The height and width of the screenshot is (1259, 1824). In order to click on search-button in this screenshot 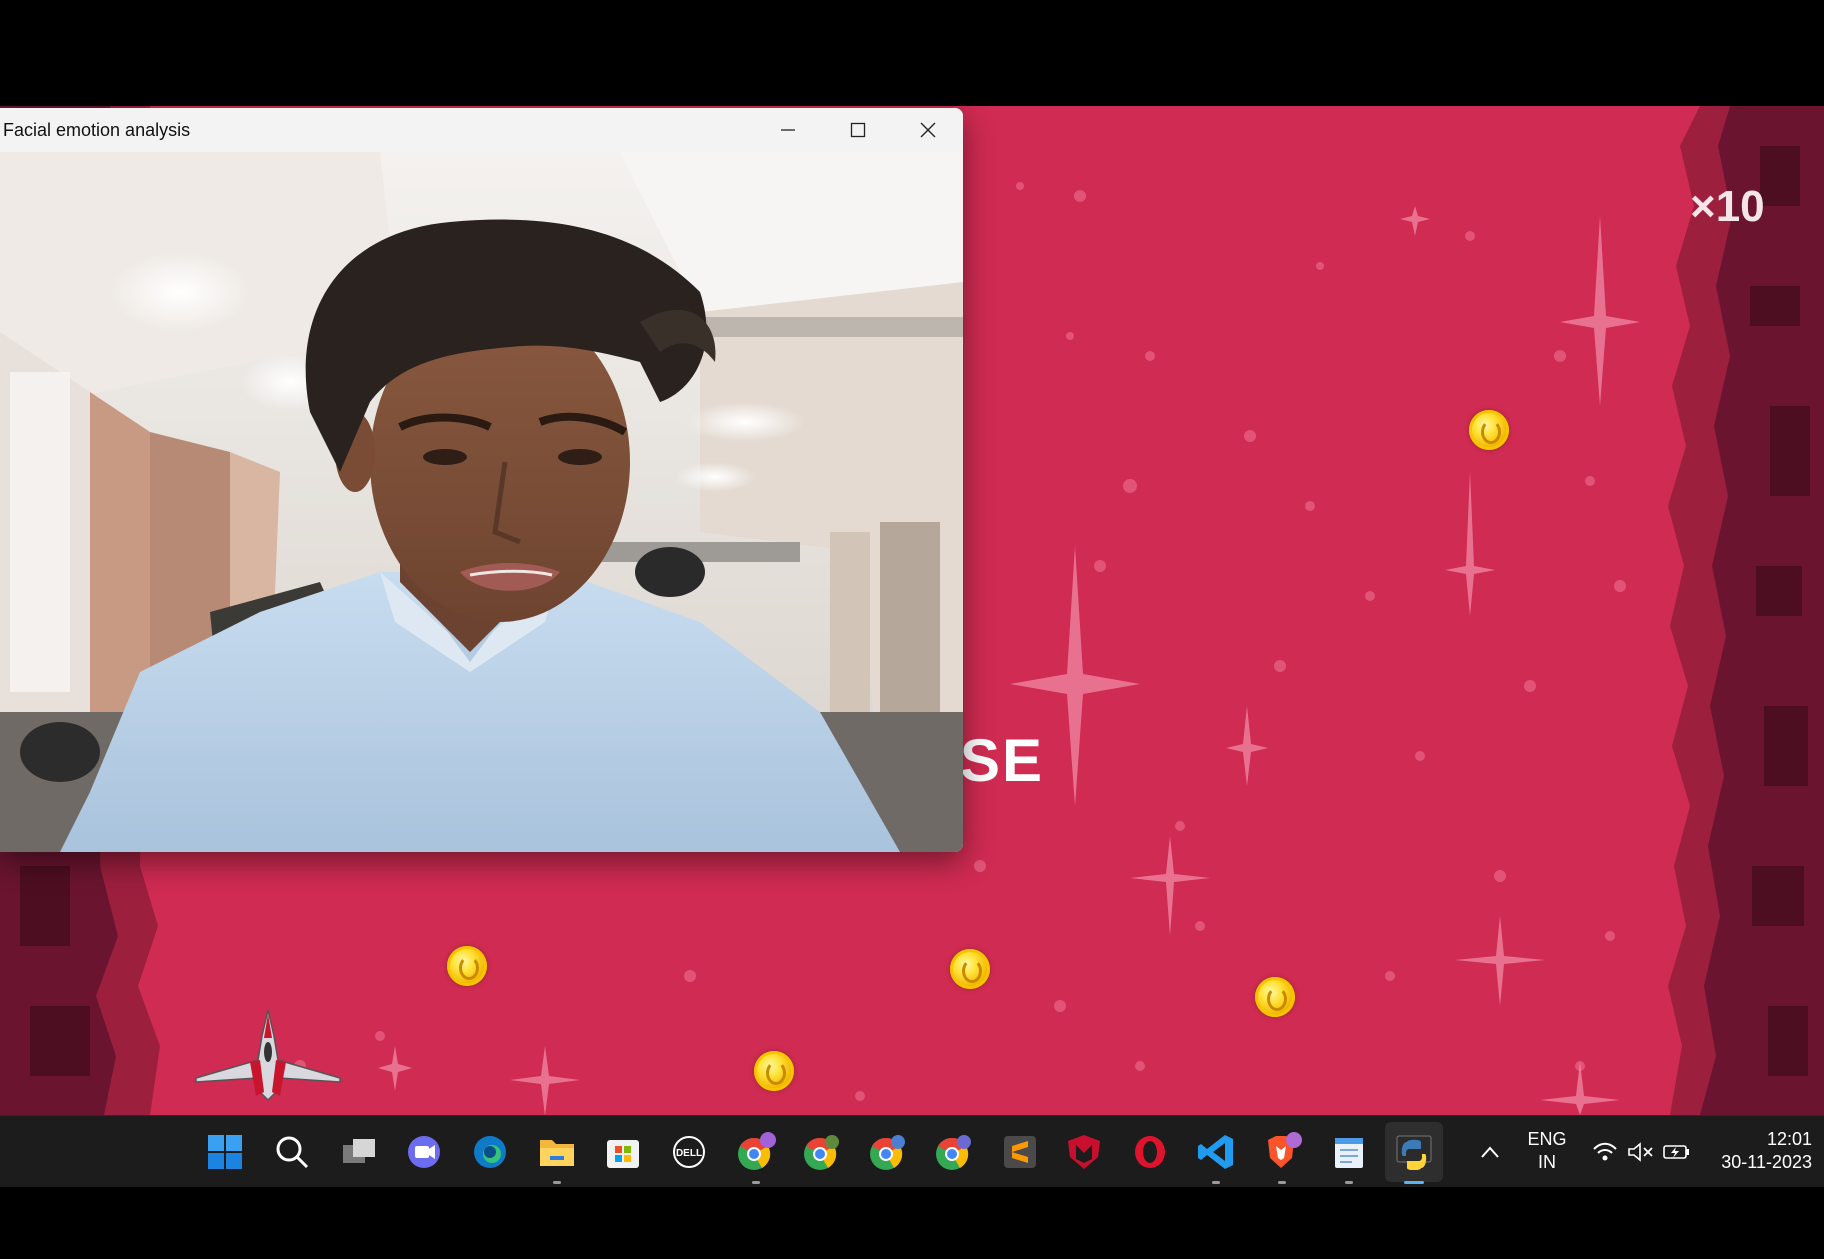, I will do `click(292, 1152)`.